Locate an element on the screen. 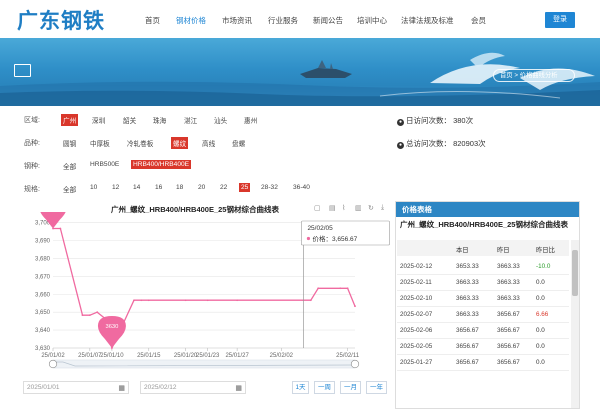  clock-icon: ● is located at coordinates (400, 122).